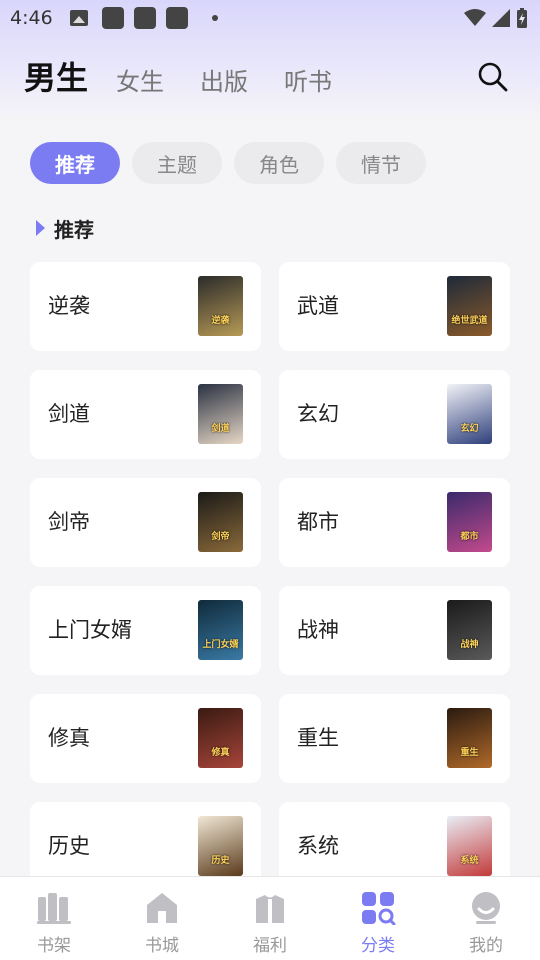 This screenshot has width=540, height=960. I want to click on category-card: 修真 修真, so click(145, 738).